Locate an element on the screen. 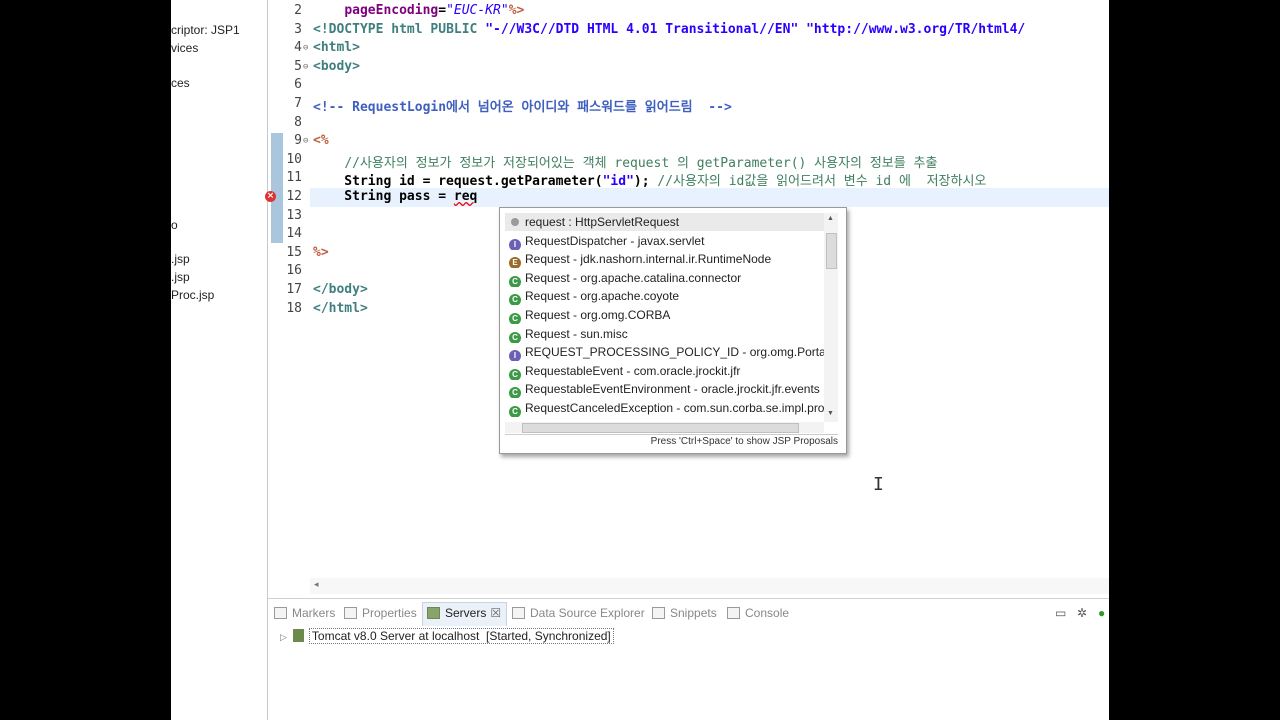 This screenshot has height=720, width=1280. tab-snippets: Snippets is located at coordinates (684, 613).